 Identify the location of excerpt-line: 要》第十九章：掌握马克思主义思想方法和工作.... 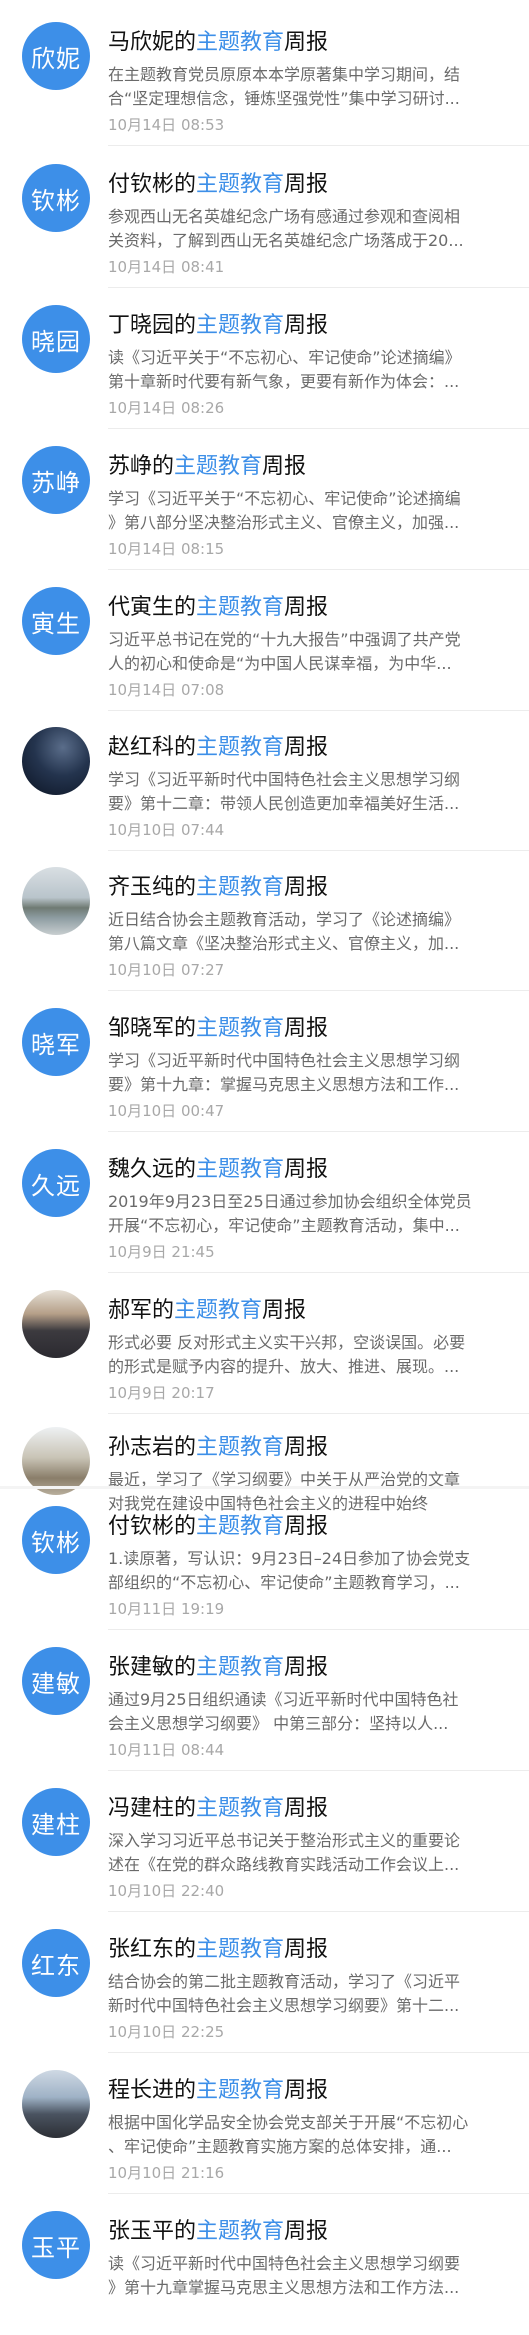
(284, 1084).